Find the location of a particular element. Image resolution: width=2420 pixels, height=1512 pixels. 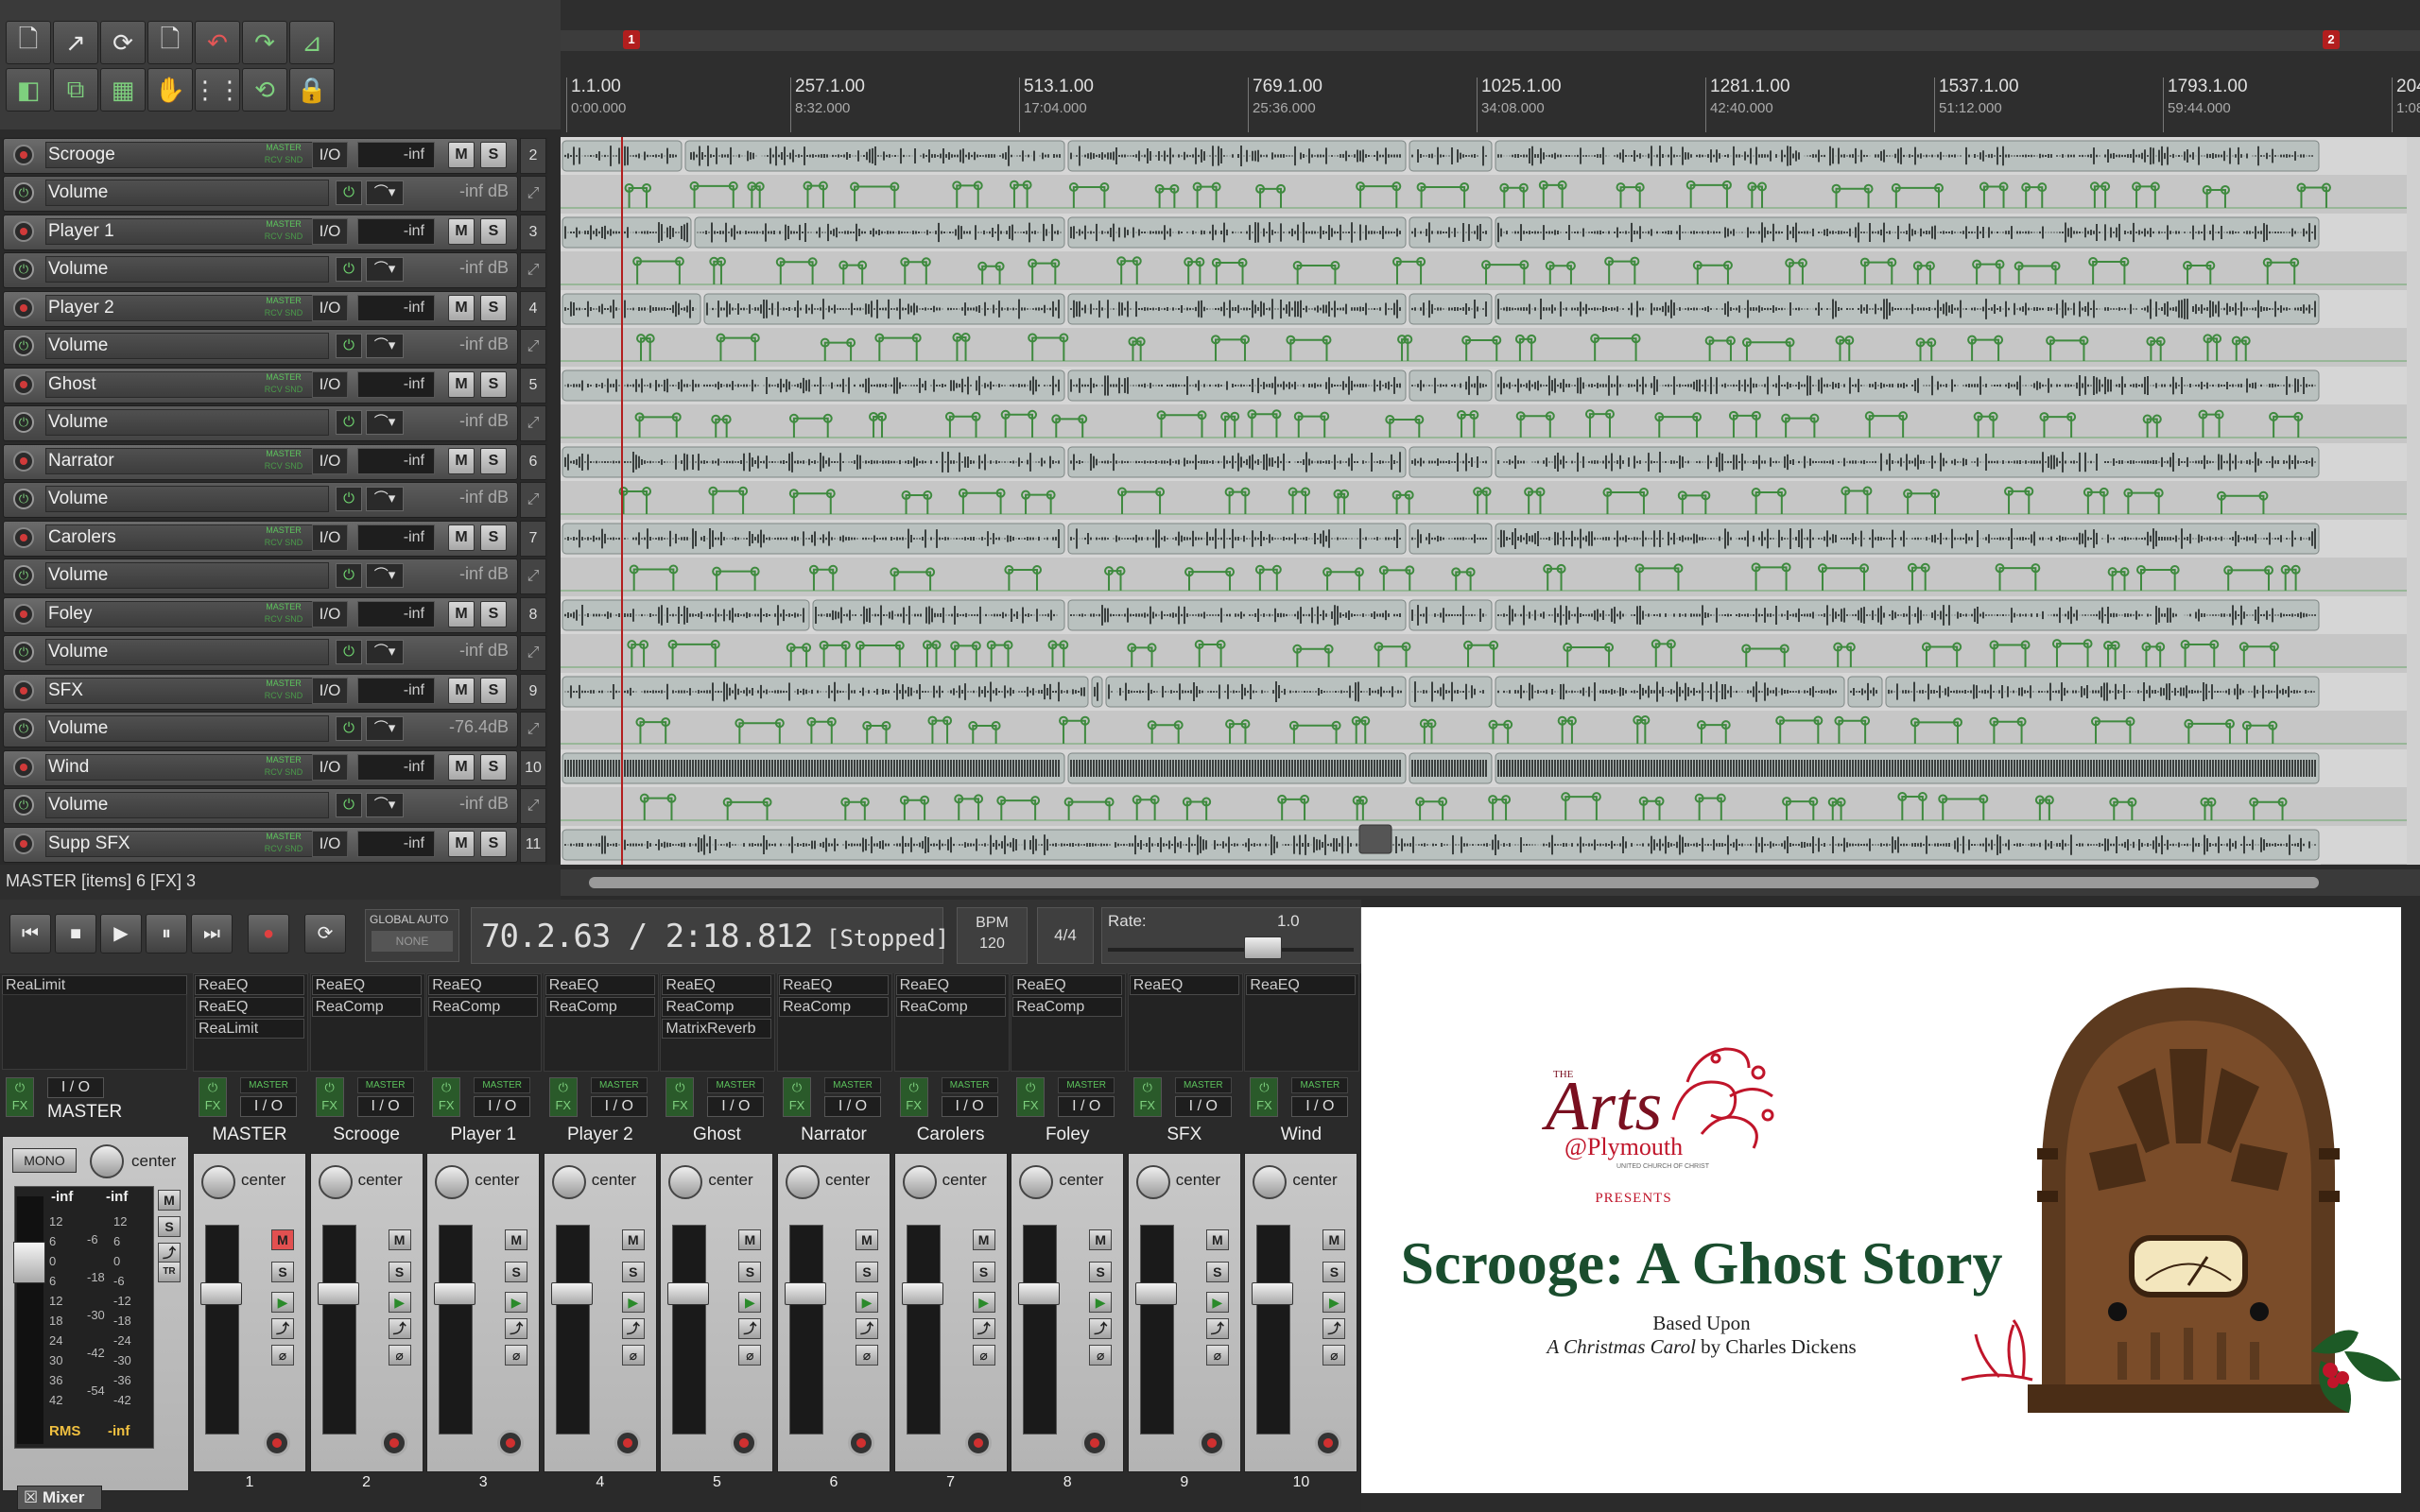

strip-name: Narrator is located at coordinates (833, 1135).